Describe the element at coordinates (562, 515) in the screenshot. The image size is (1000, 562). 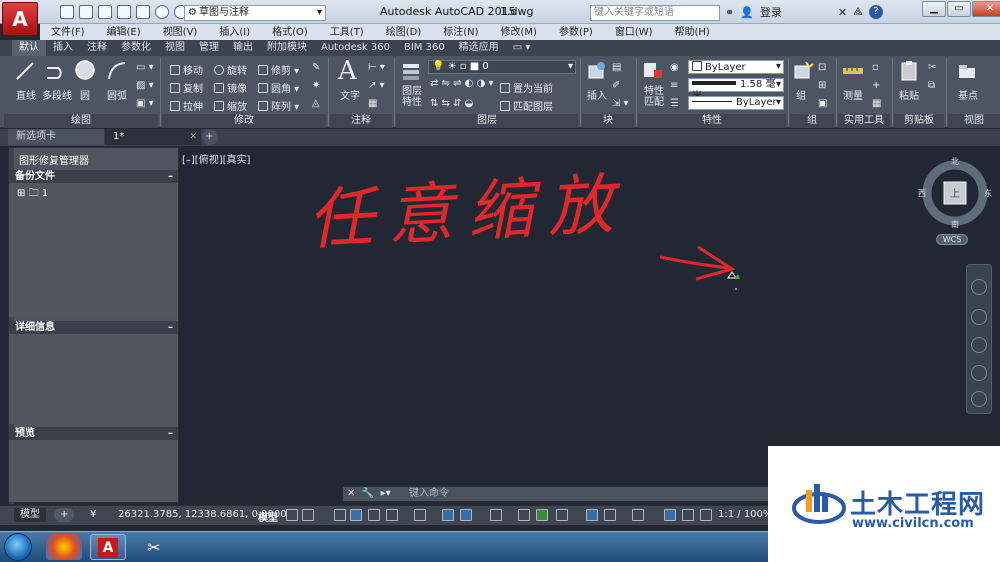
I see `3d-osnap-icon` at that location.